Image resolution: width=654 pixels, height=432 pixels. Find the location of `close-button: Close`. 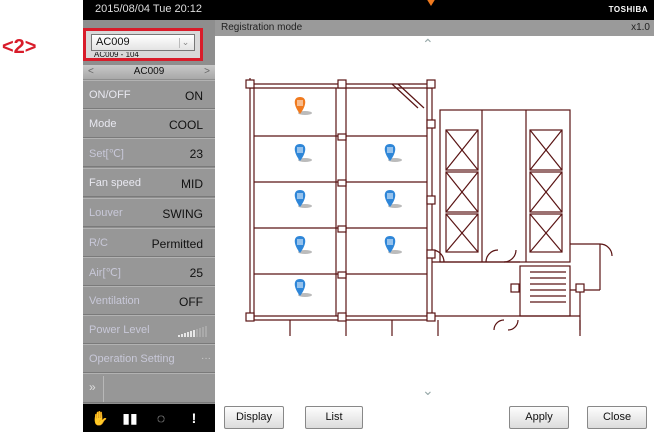

close-button: Close is located at coordinates (617, 417).